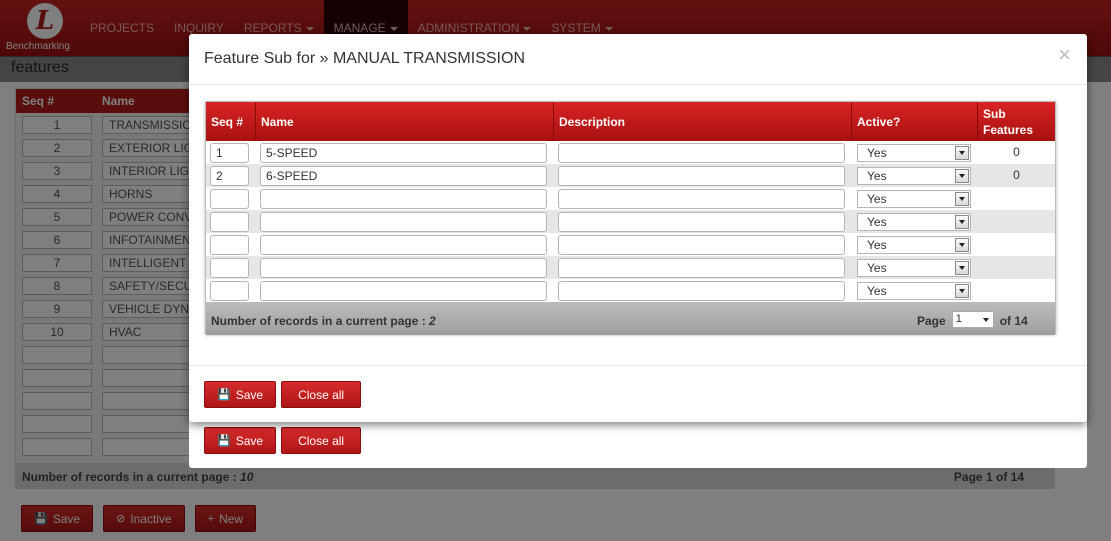  I want to click on record-count: Number of records in a current page : 2, so click(323, 321).